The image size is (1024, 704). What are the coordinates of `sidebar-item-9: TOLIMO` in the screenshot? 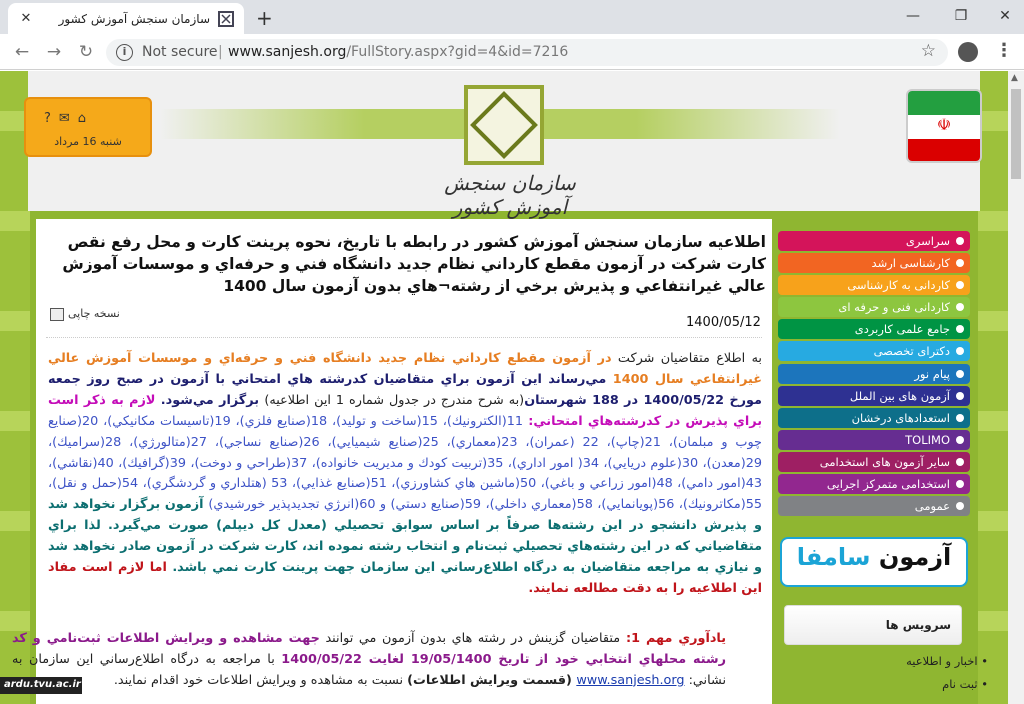 It's located at (874, 439).